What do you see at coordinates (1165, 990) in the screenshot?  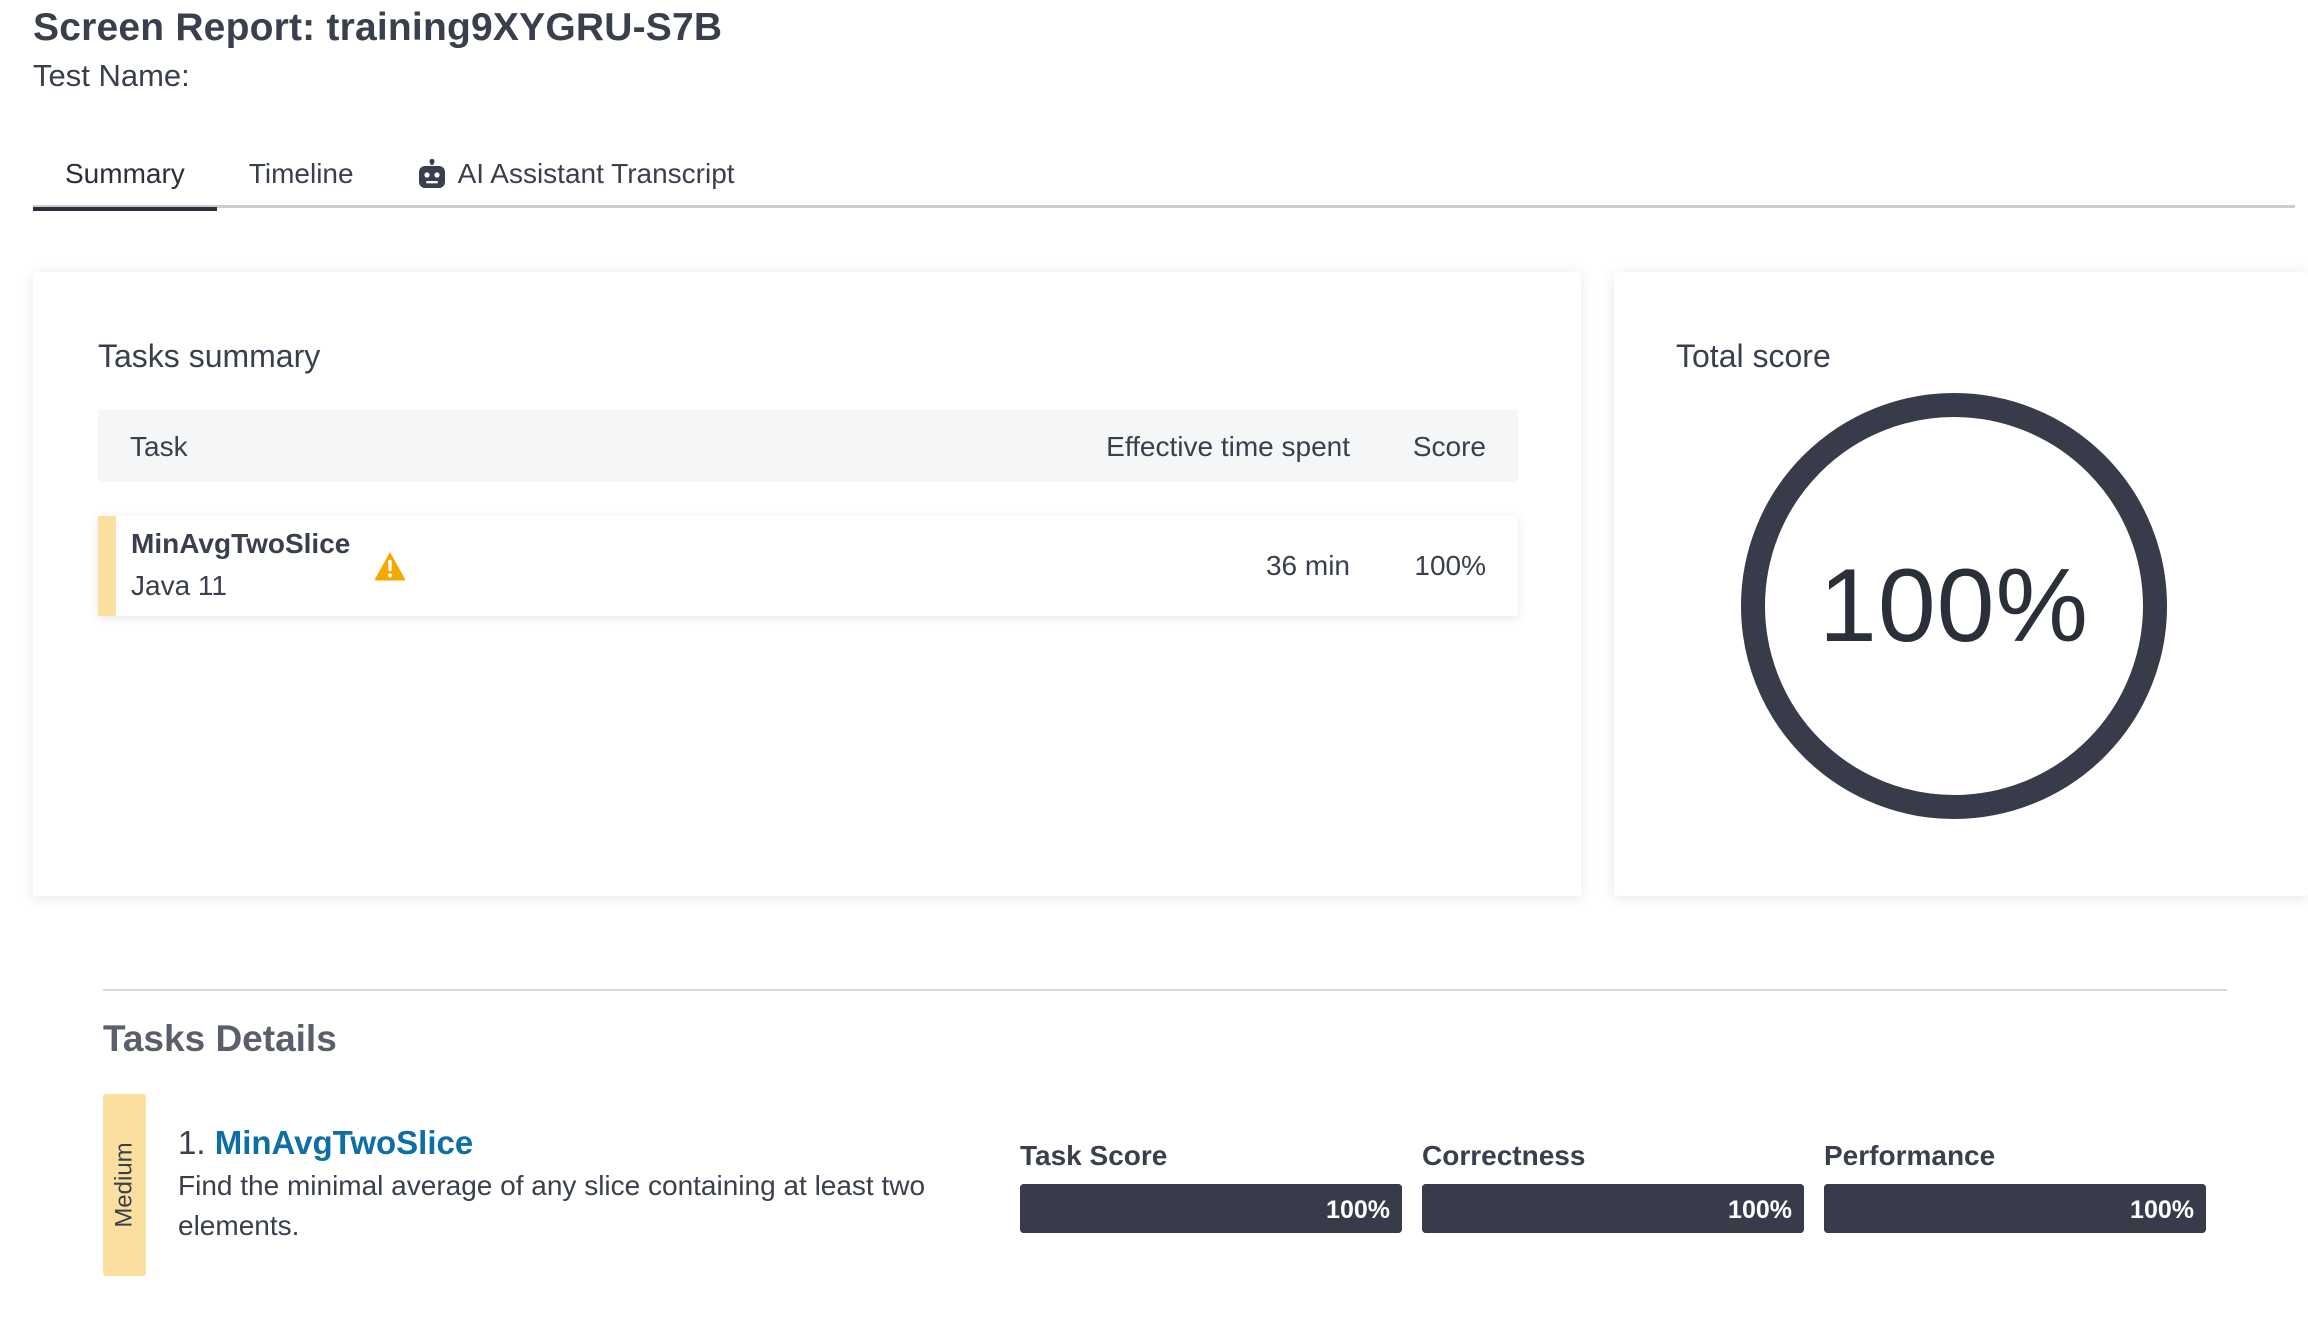 I see `section-divider` at bounding box center [1165, 990].